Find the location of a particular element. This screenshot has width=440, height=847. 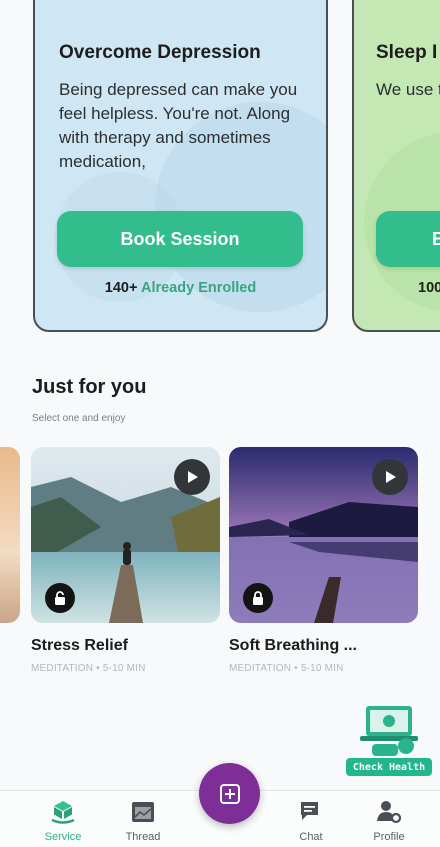

enrolled-number: 140+ is located at coordinates (121, 288).